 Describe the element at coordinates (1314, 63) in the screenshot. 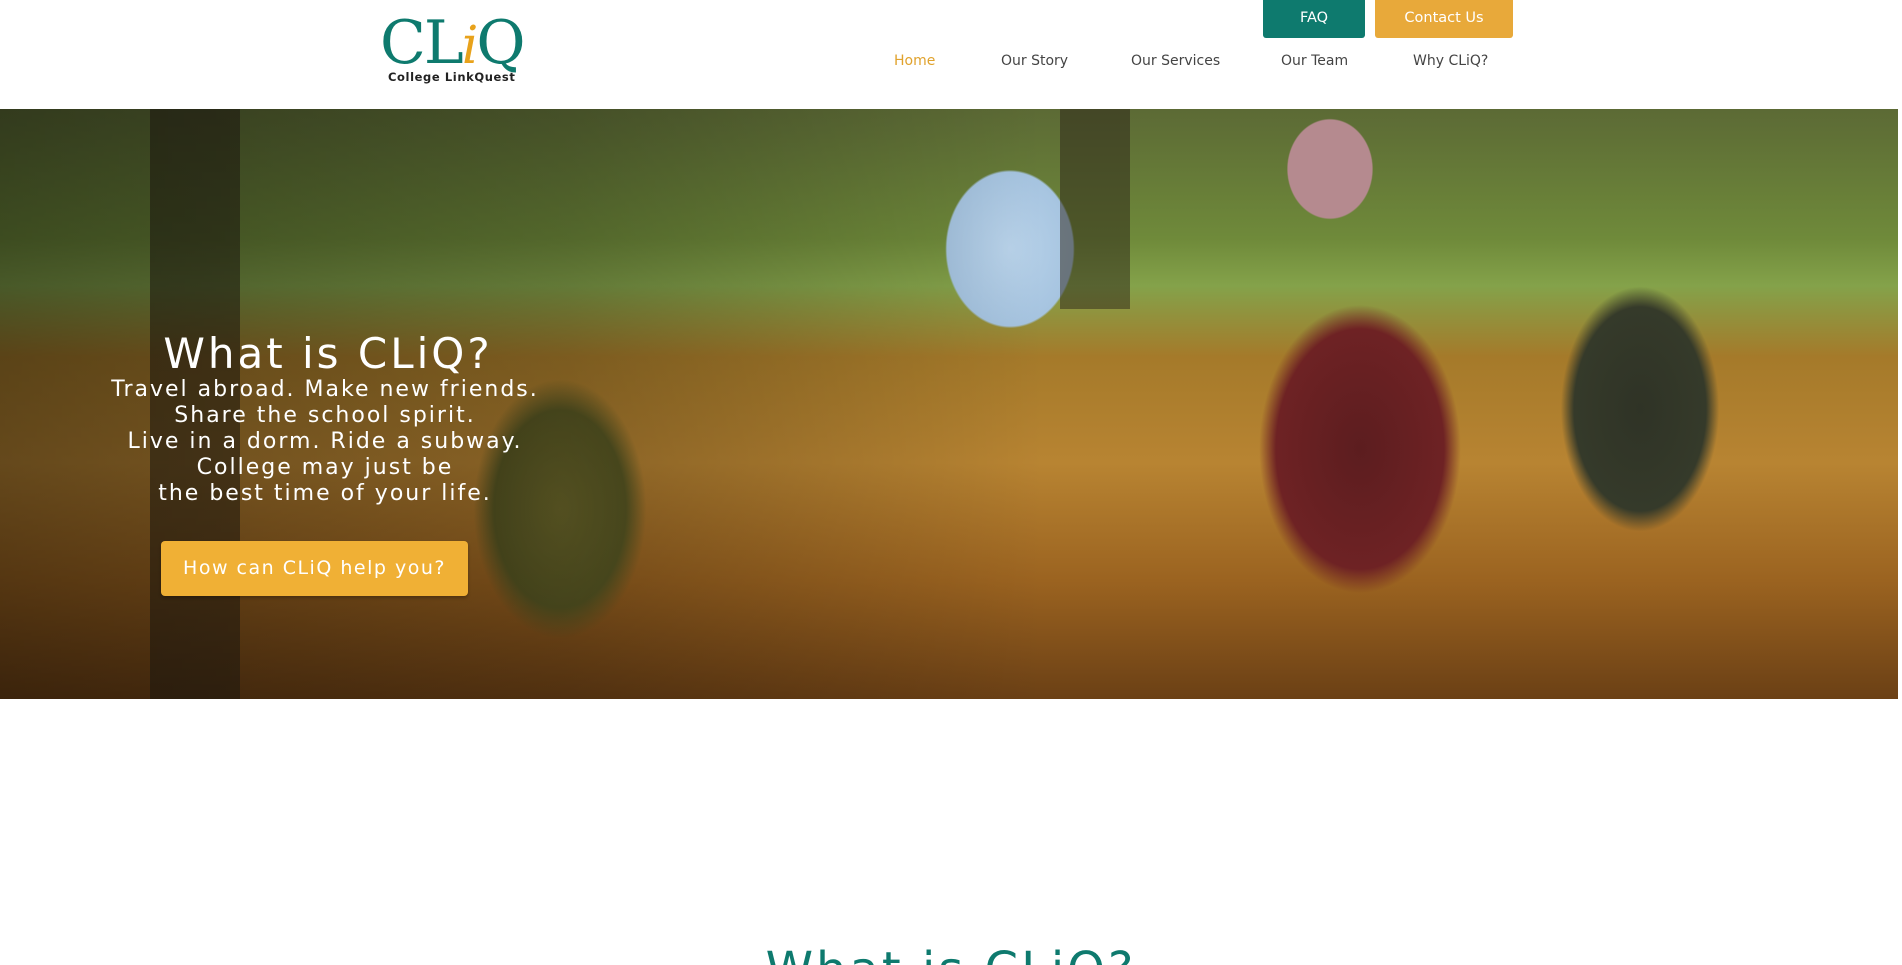

I see `nav-our-team: Our Team` at that location.